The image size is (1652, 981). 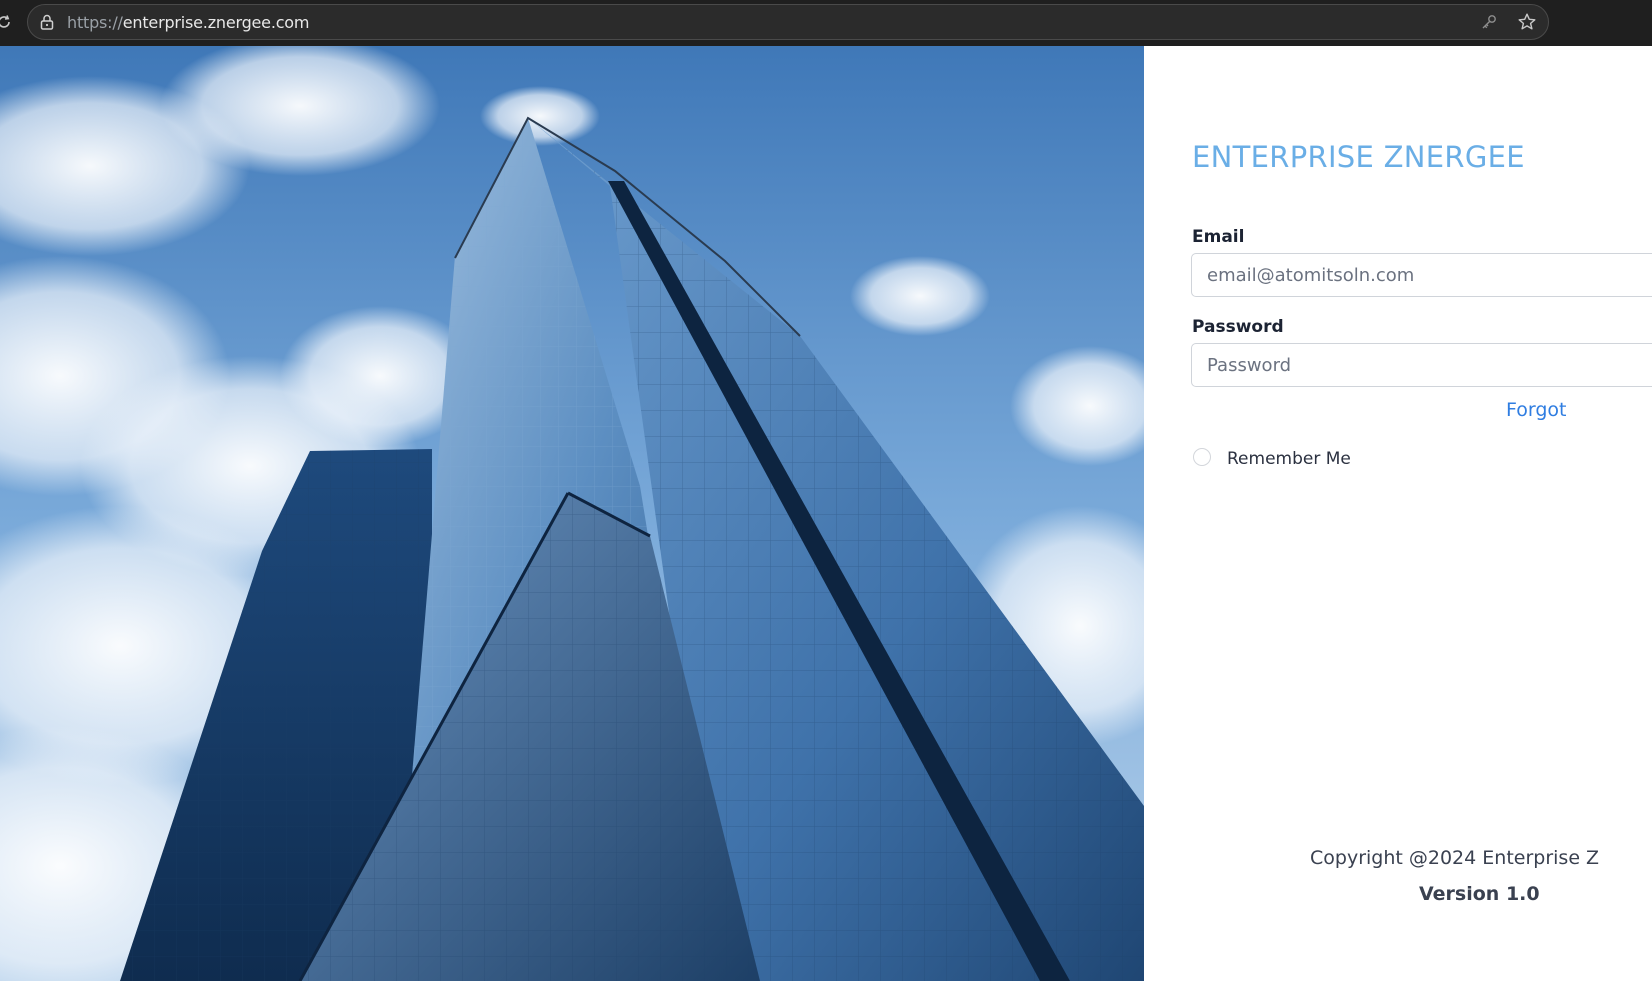 What do you see at coordinates (1238, 327) in the screenshot?
I see `password-label: Password` at bounding box center [1238, 327].